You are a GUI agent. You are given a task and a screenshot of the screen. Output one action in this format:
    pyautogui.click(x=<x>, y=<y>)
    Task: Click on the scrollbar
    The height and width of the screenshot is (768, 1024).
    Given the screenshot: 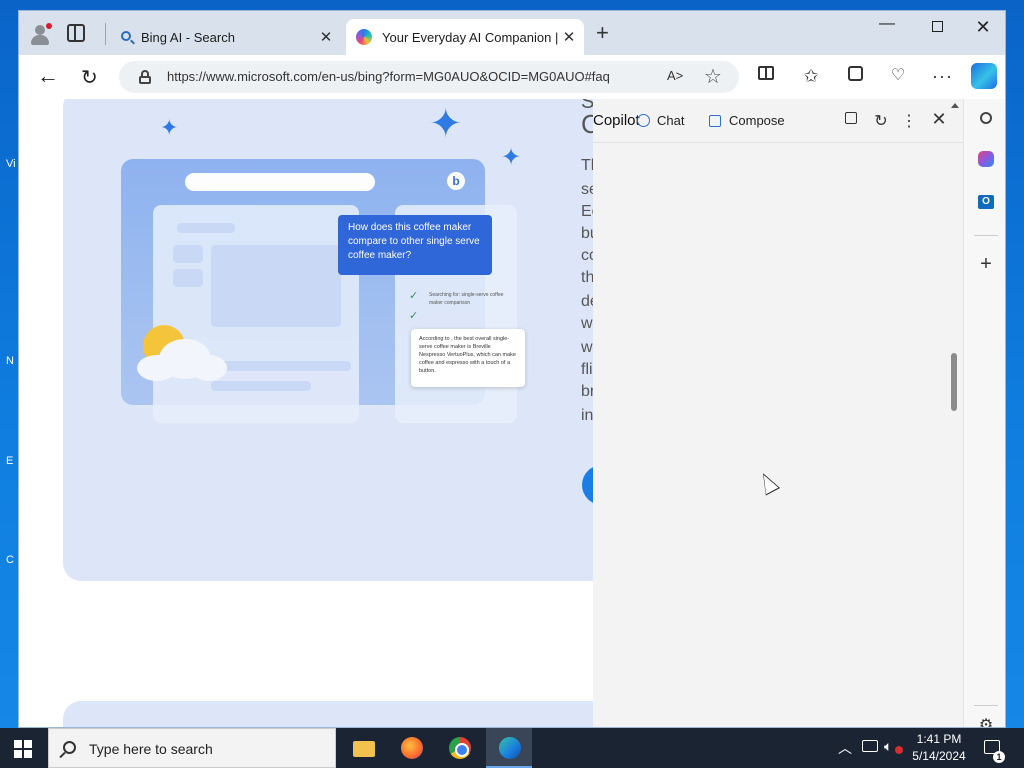 What is the action you would take?
    pyautogui.click(x=954, y=413)
    